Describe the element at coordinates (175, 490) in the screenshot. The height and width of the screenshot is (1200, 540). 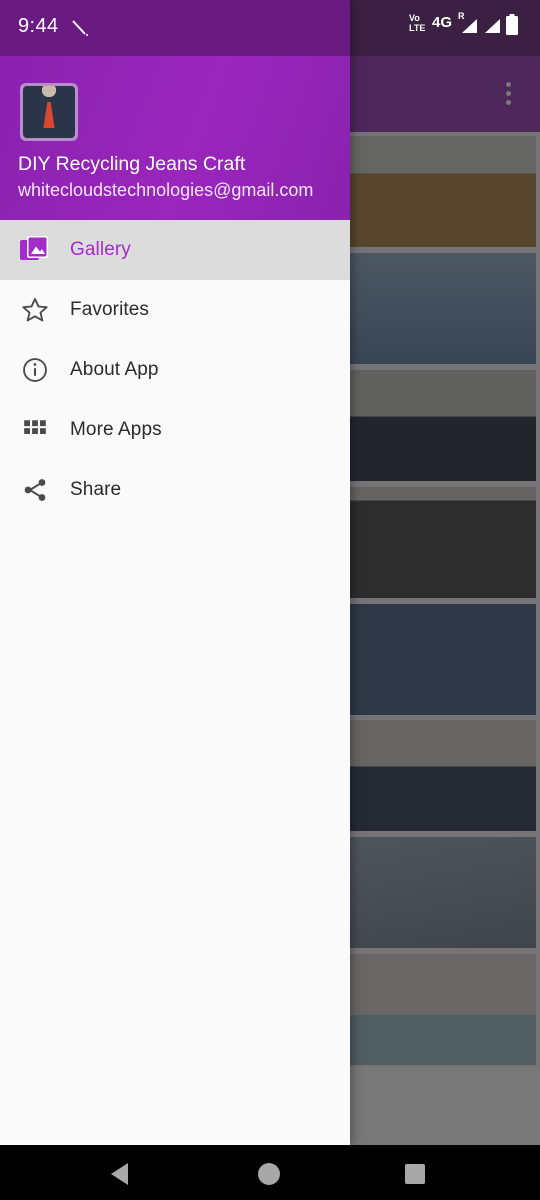
I see `sidebar-item-share: Share` at that location.